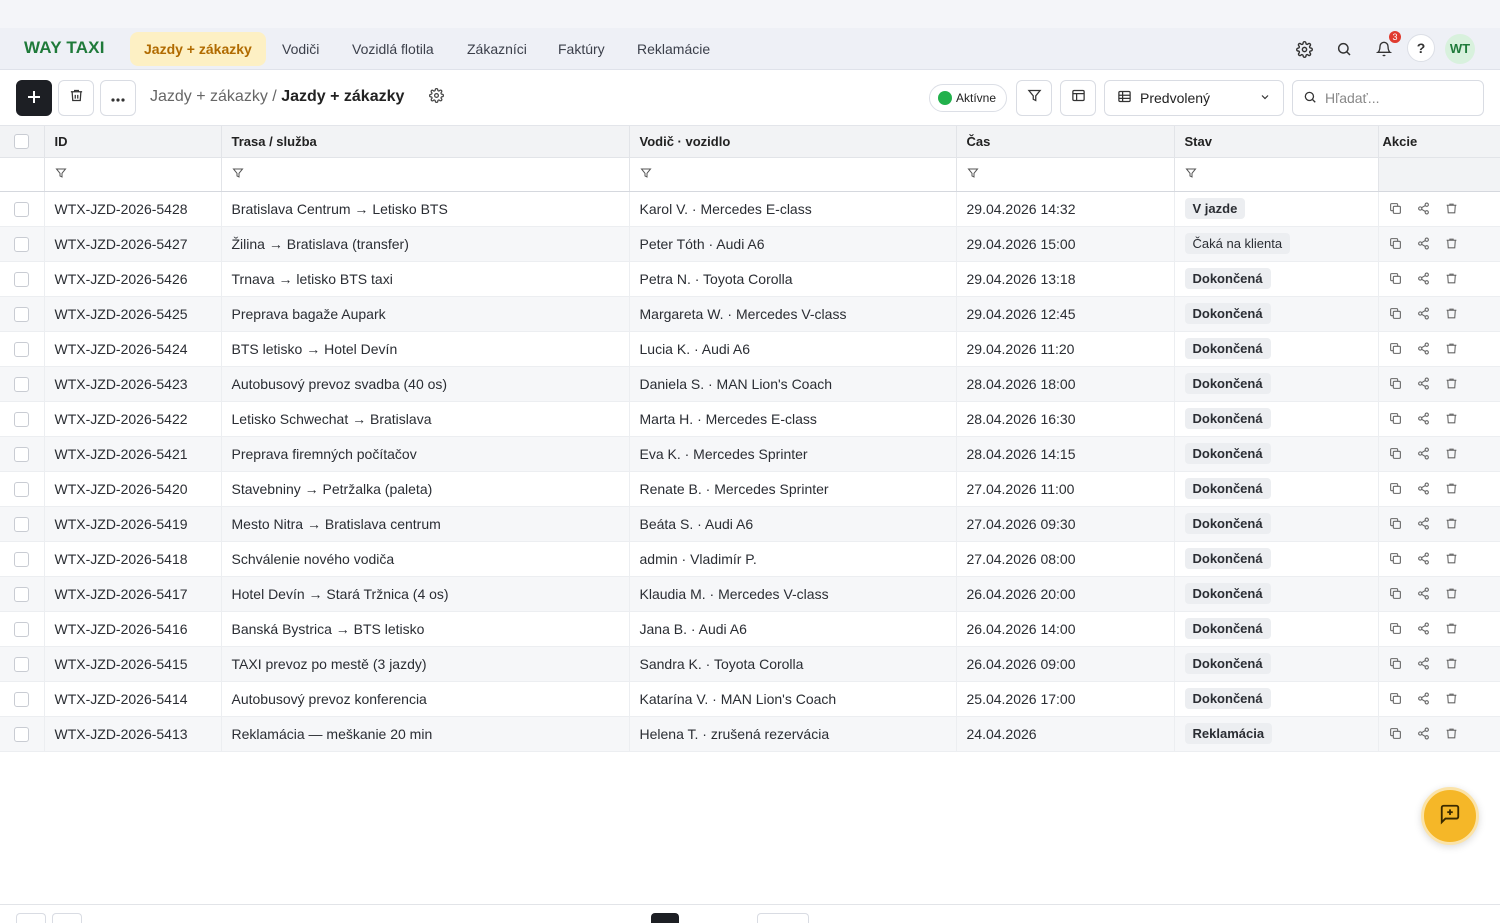  Describe the element at coordinates (1276, 142) in the screenshot. I see `column-header-status: Stav` at that location.